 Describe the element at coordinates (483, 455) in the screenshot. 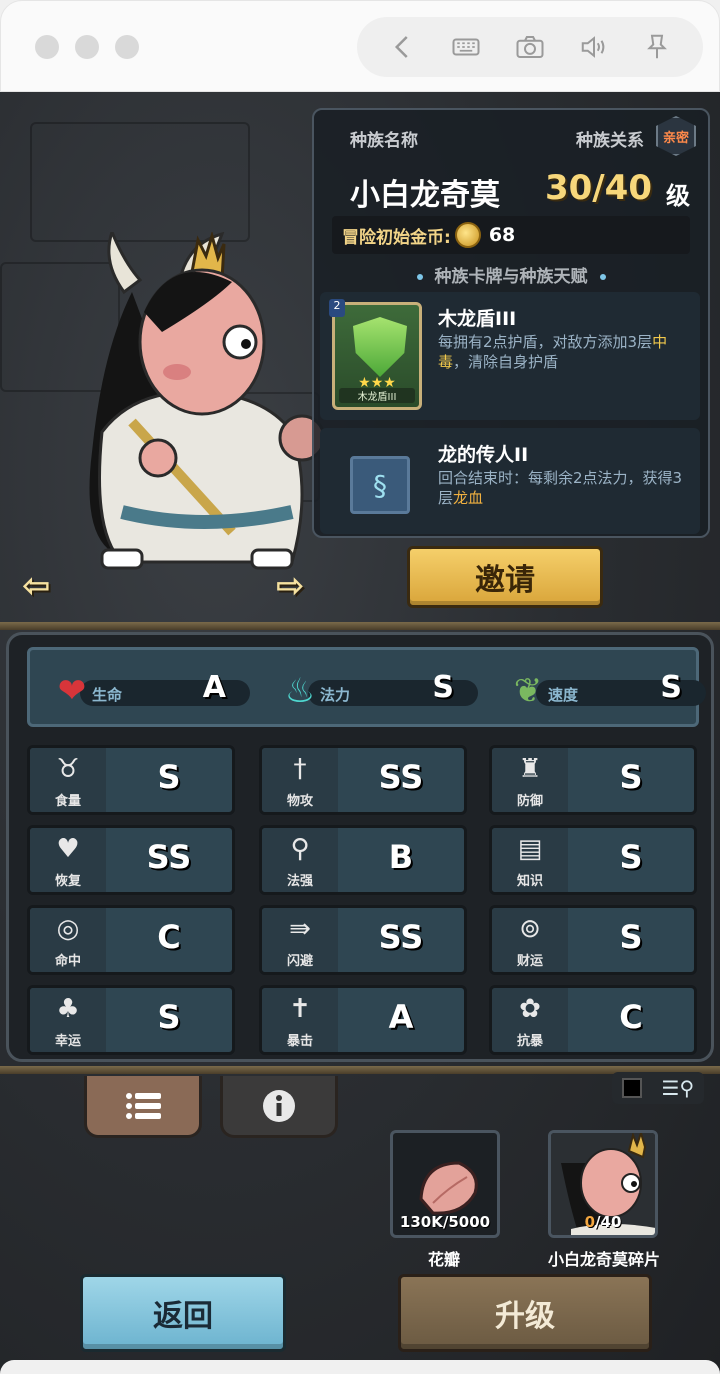

I see `talent-title: 龙的传人II` at that location.